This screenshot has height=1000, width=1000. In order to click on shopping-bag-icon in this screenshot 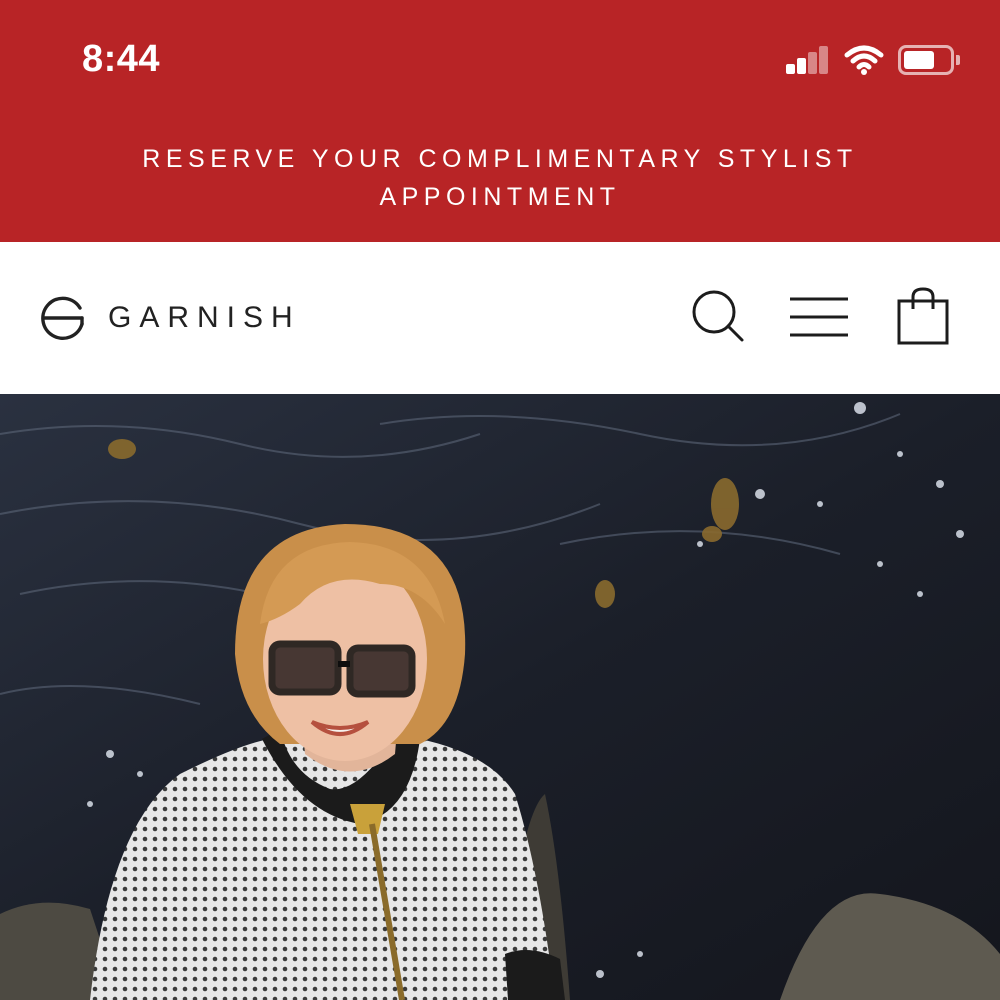, I will do `click(923, 316)`.